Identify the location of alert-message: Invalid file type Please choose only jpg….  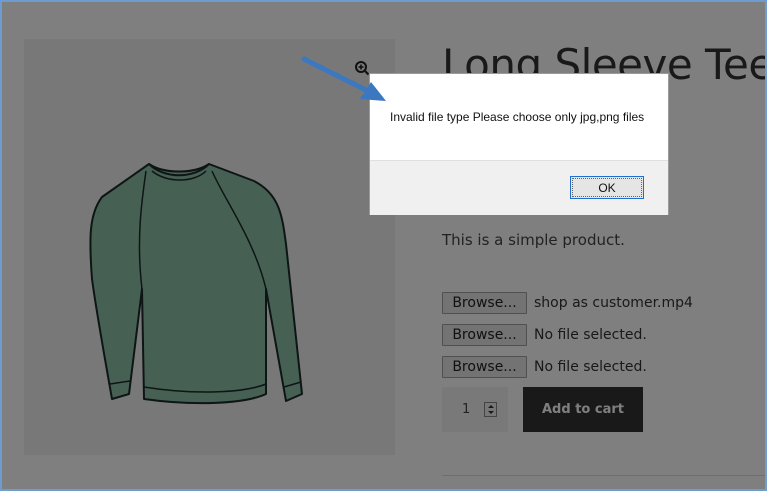
(517, 117).